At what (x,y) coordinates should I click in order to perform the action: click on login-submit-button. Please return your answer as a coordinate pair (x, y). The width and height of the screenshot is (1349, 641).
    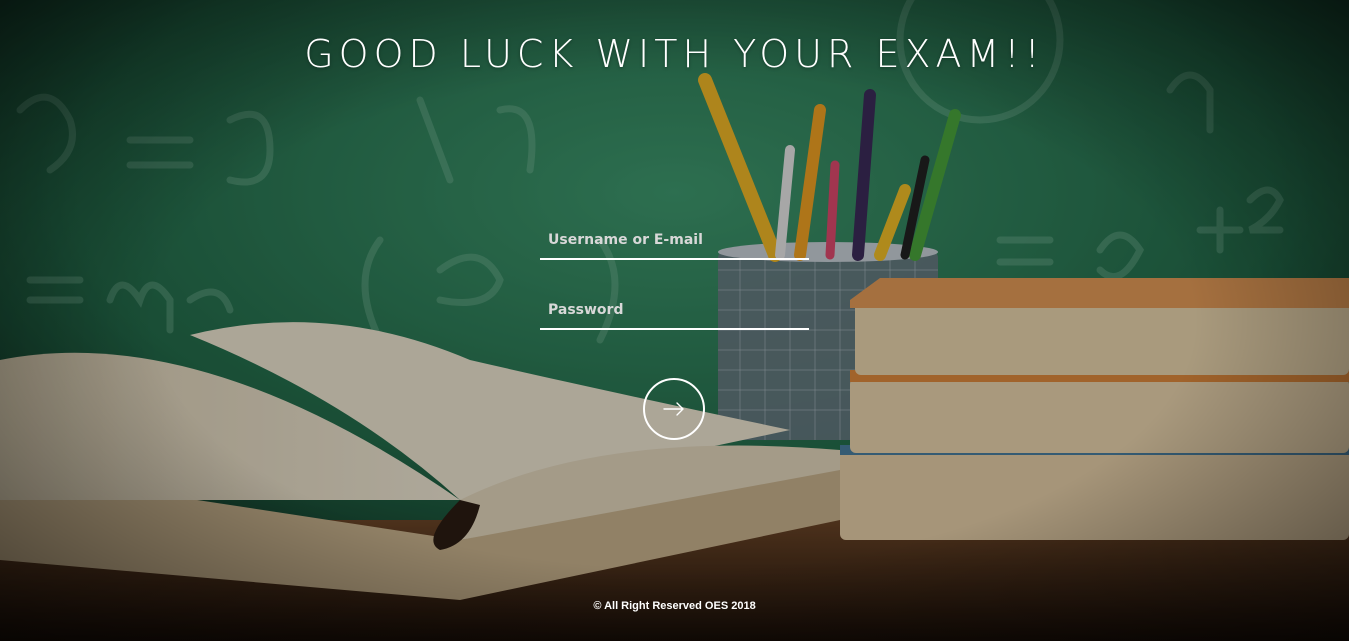
    Looking at the image, I should click on (674, 409).